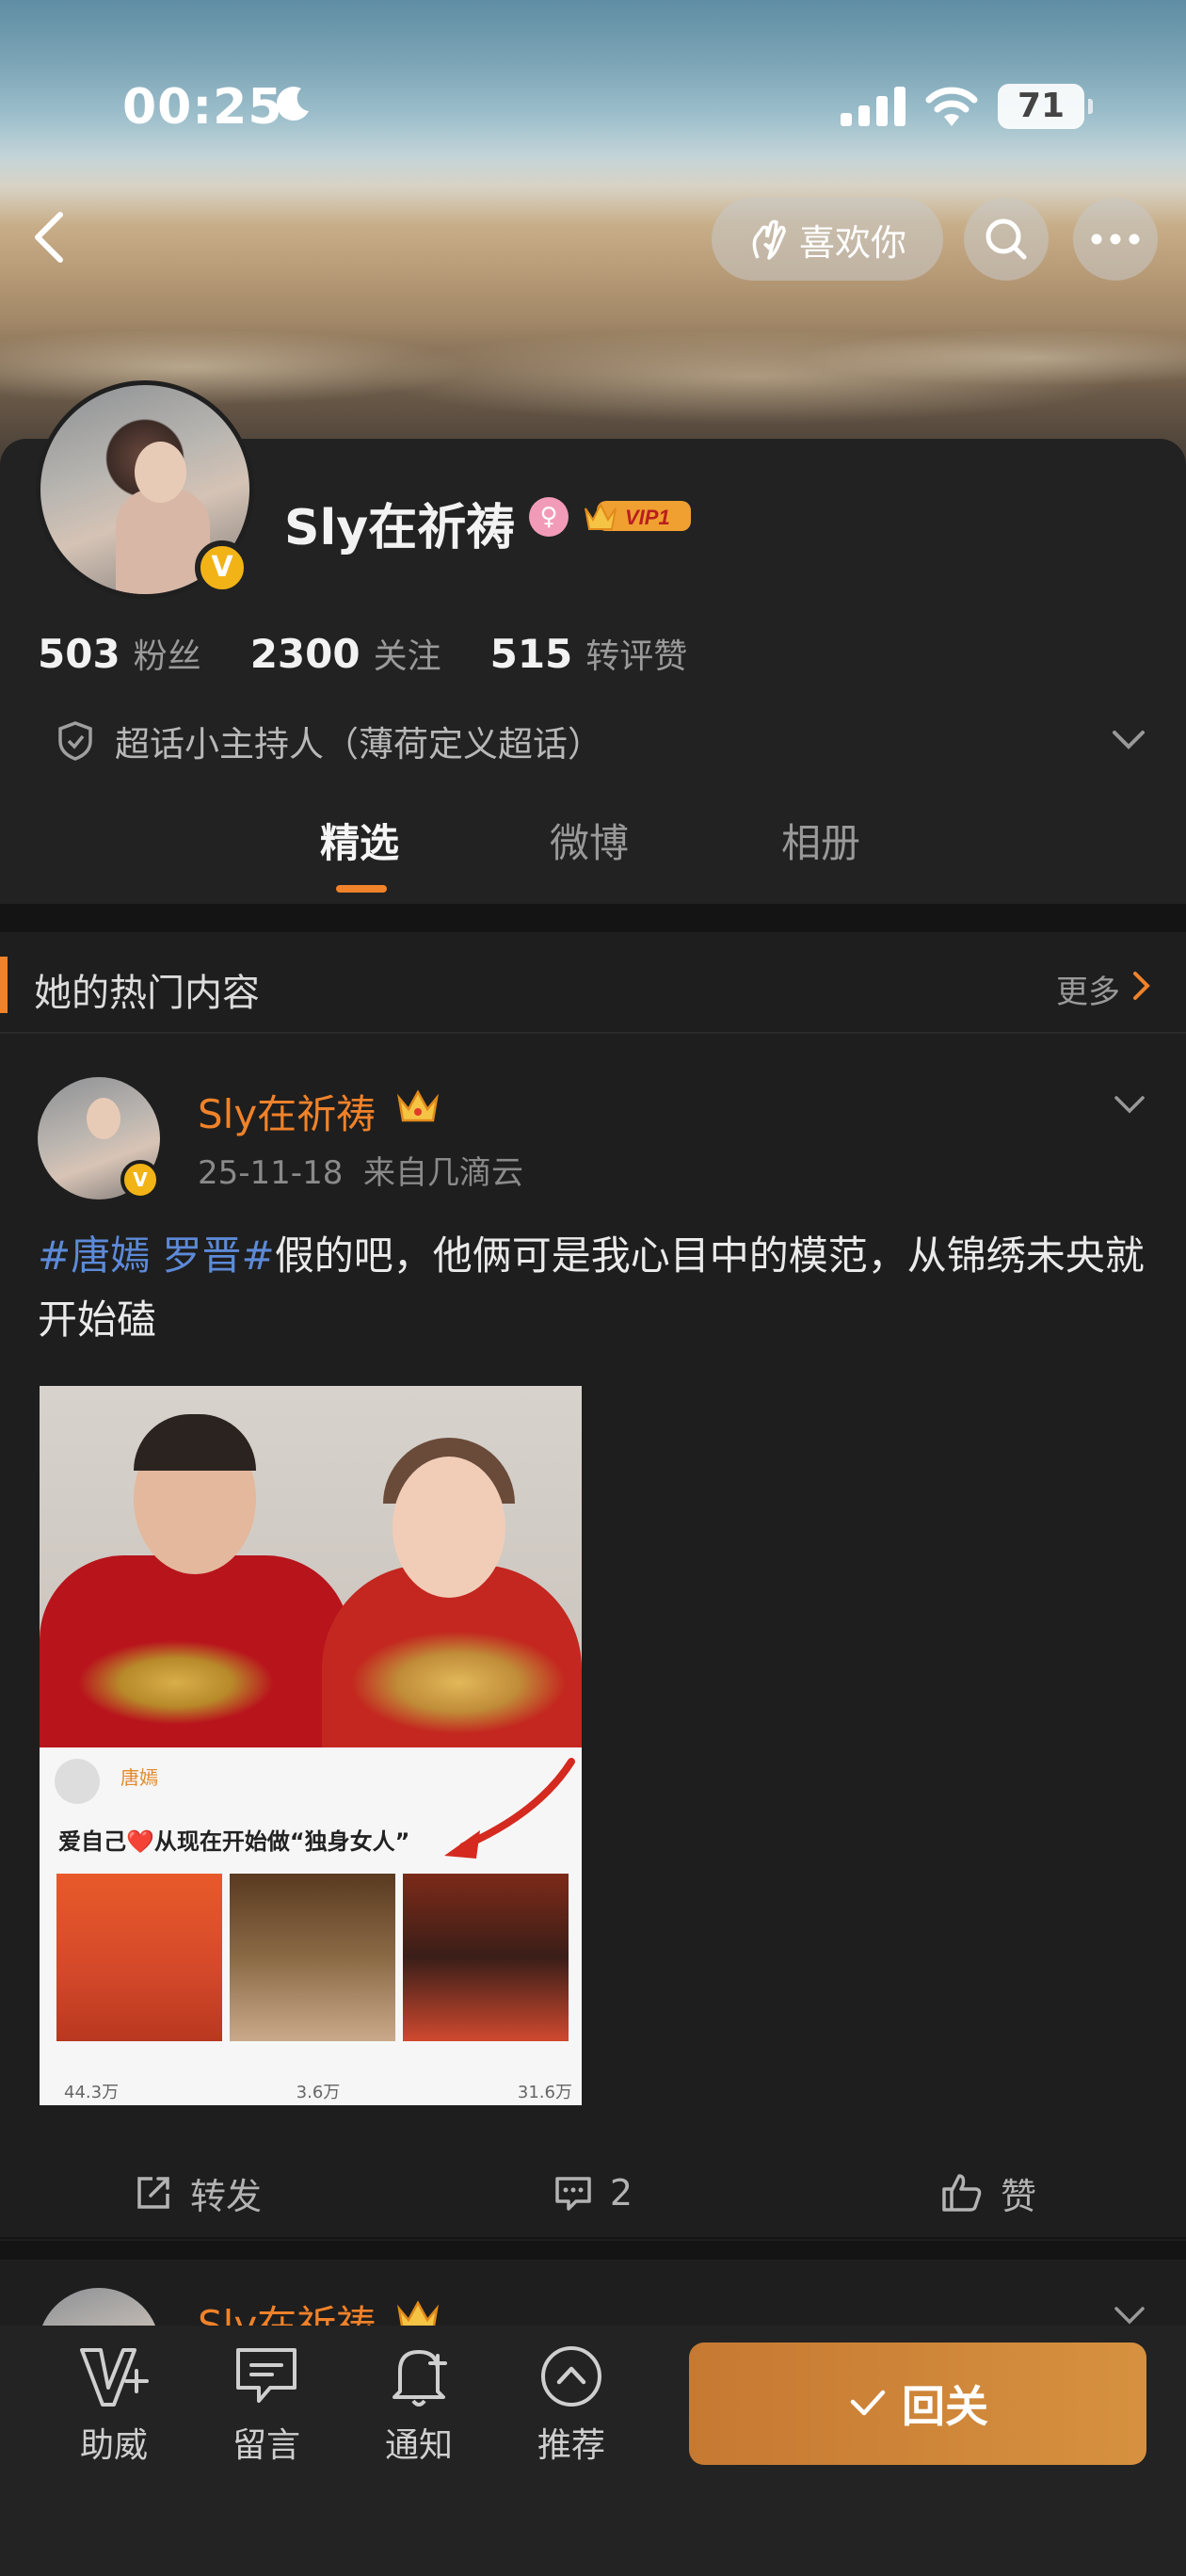  What do you see at coordinates (571, 2376) in the screenshot?
I see `chevron-up-circle-icon` at bounding box center [571, 2376].